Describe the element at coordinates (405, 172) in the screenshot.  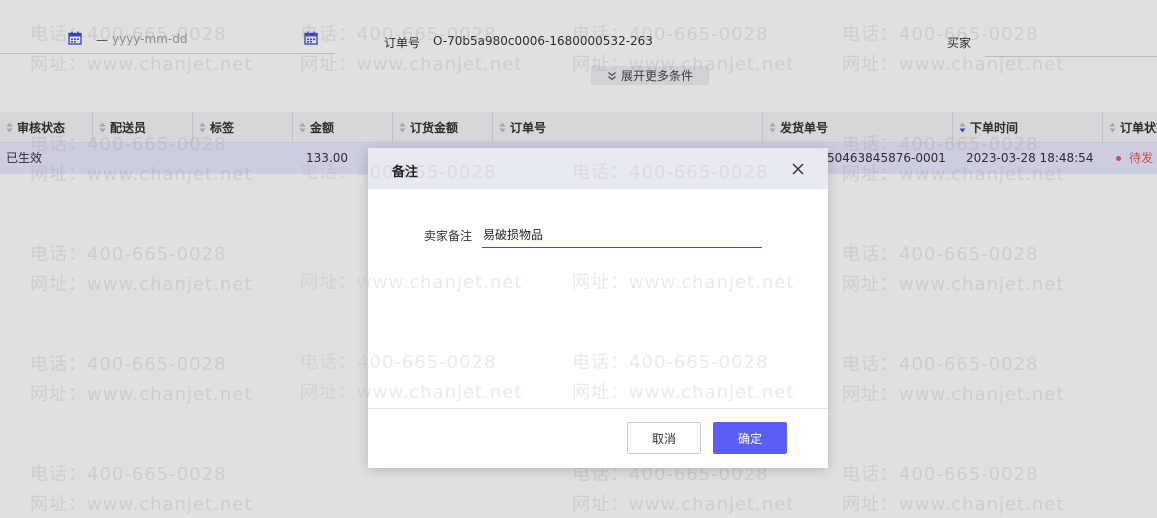
I see `dialog-title: 备注` at that location.